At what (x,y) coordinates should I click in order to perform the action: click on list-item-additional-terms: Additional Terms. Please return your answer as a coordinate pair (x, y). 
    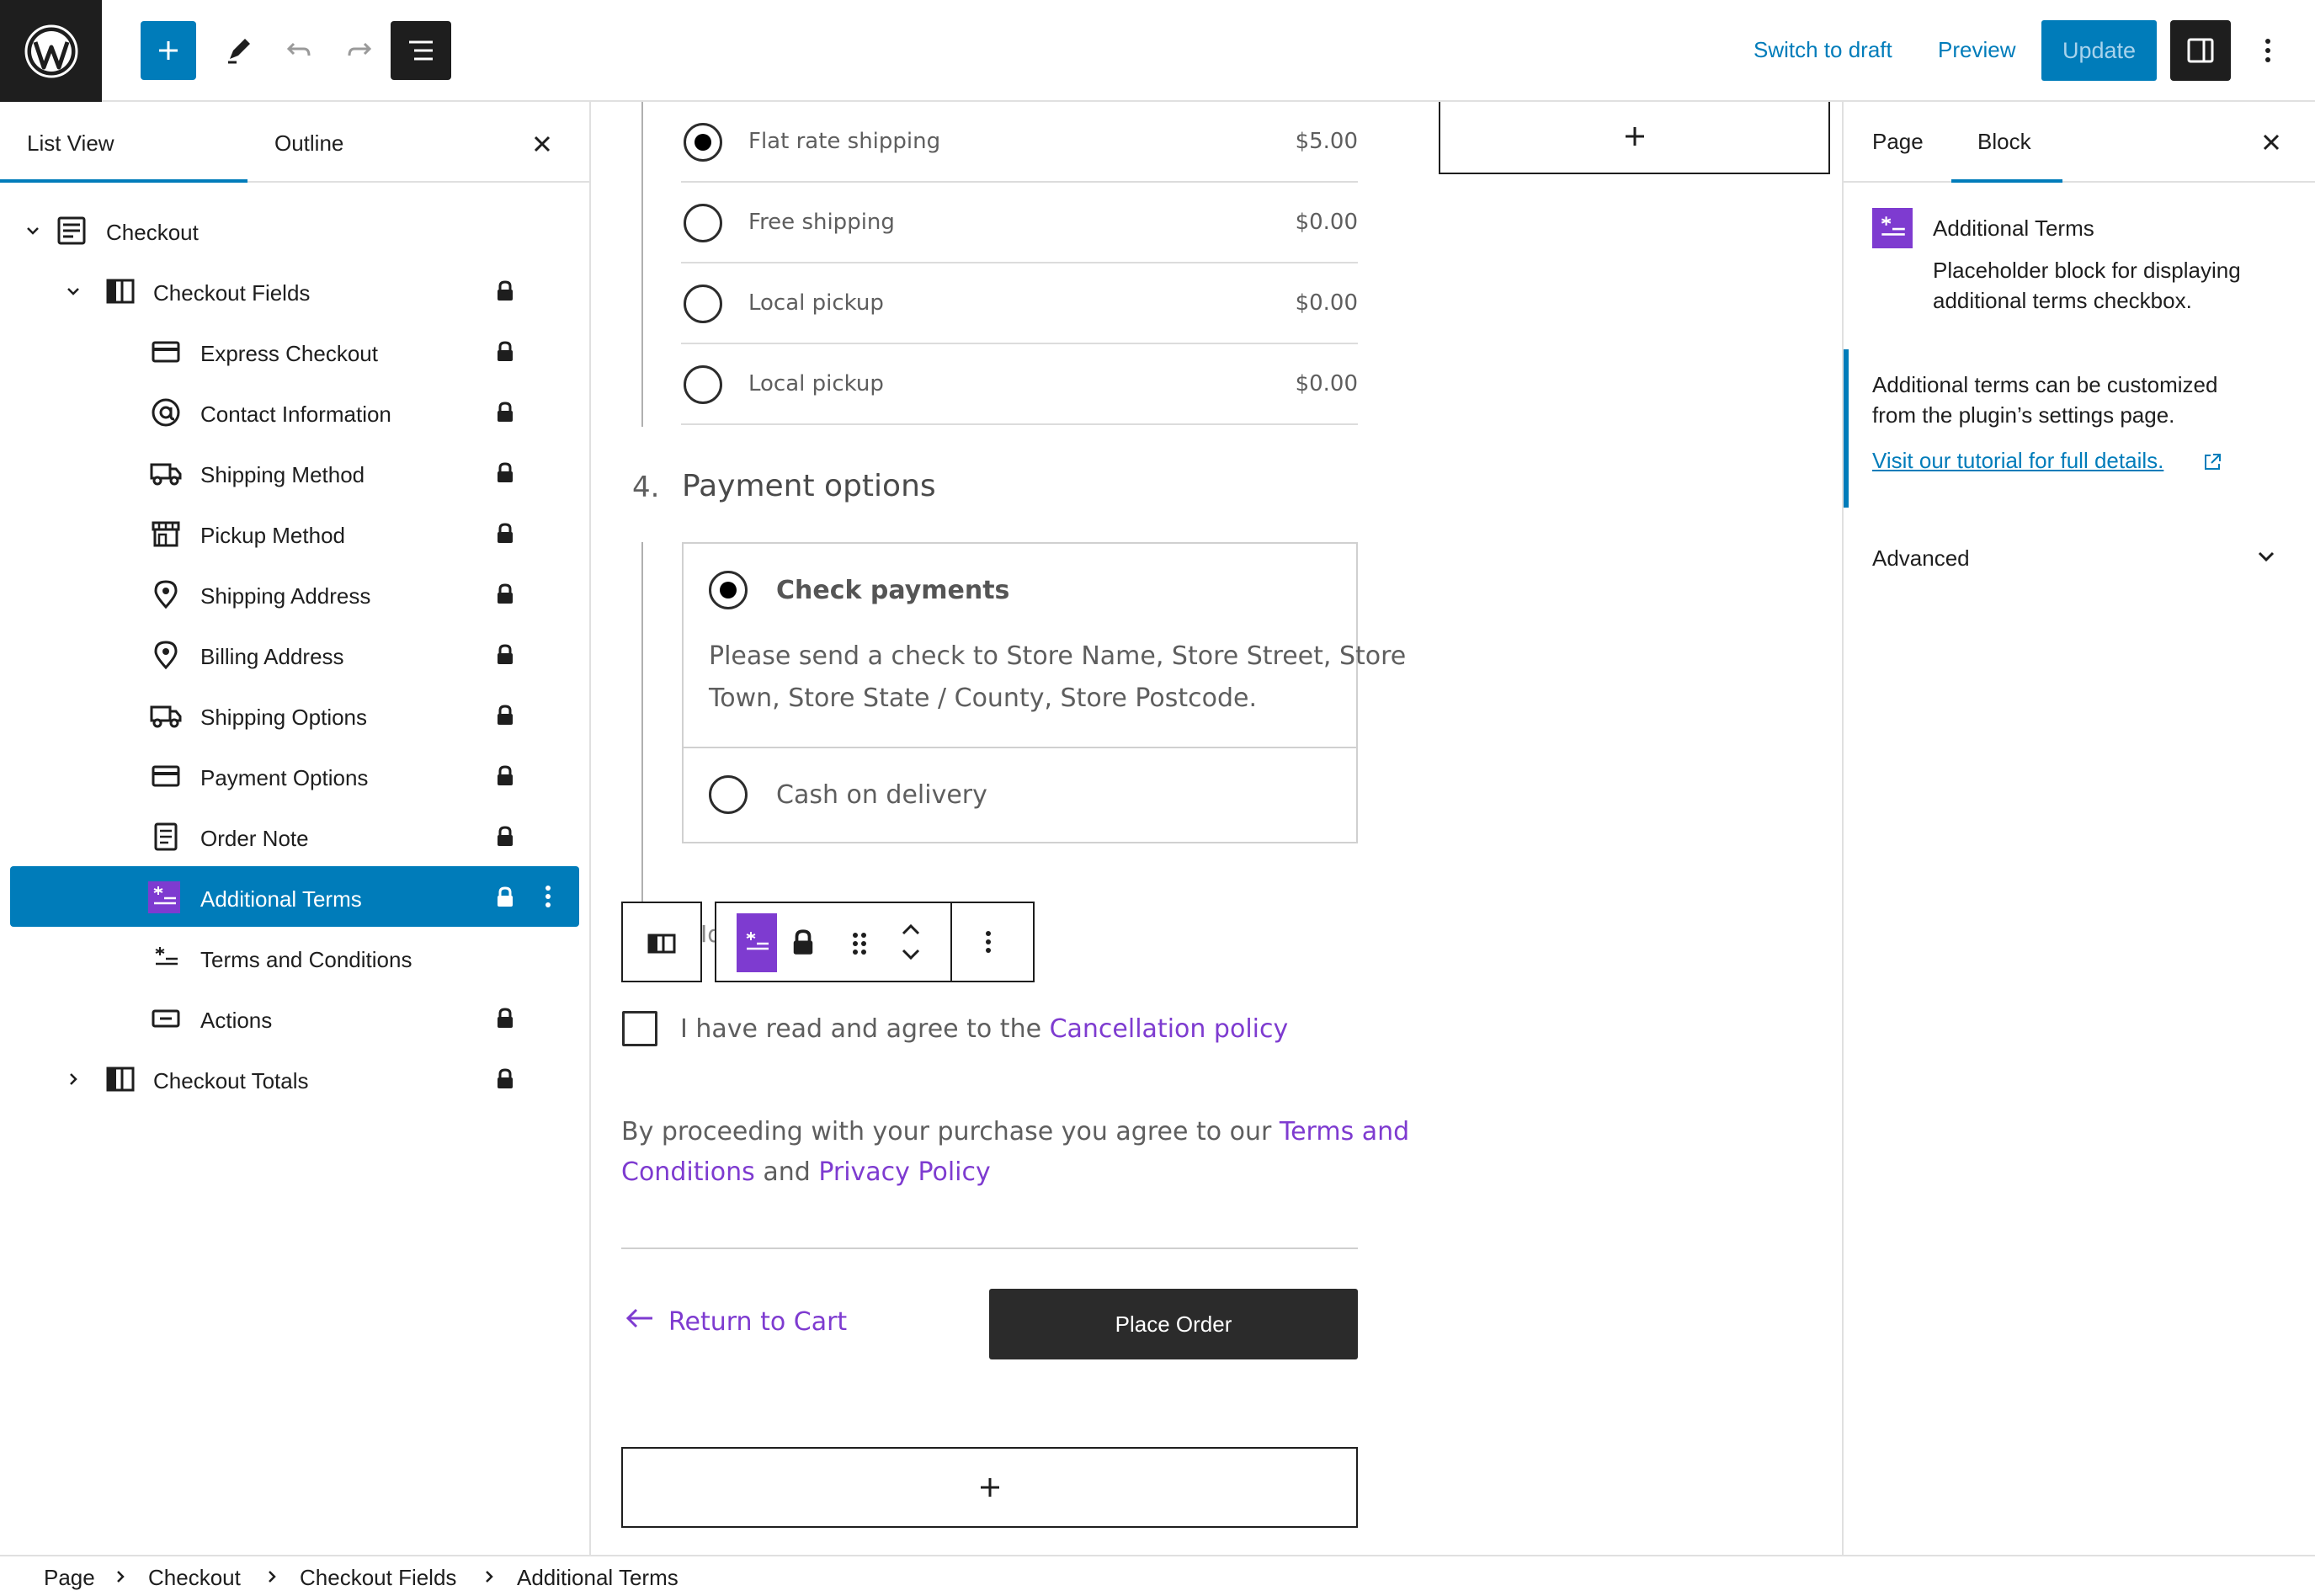
    Looking at the image, I should click on (294, 896).